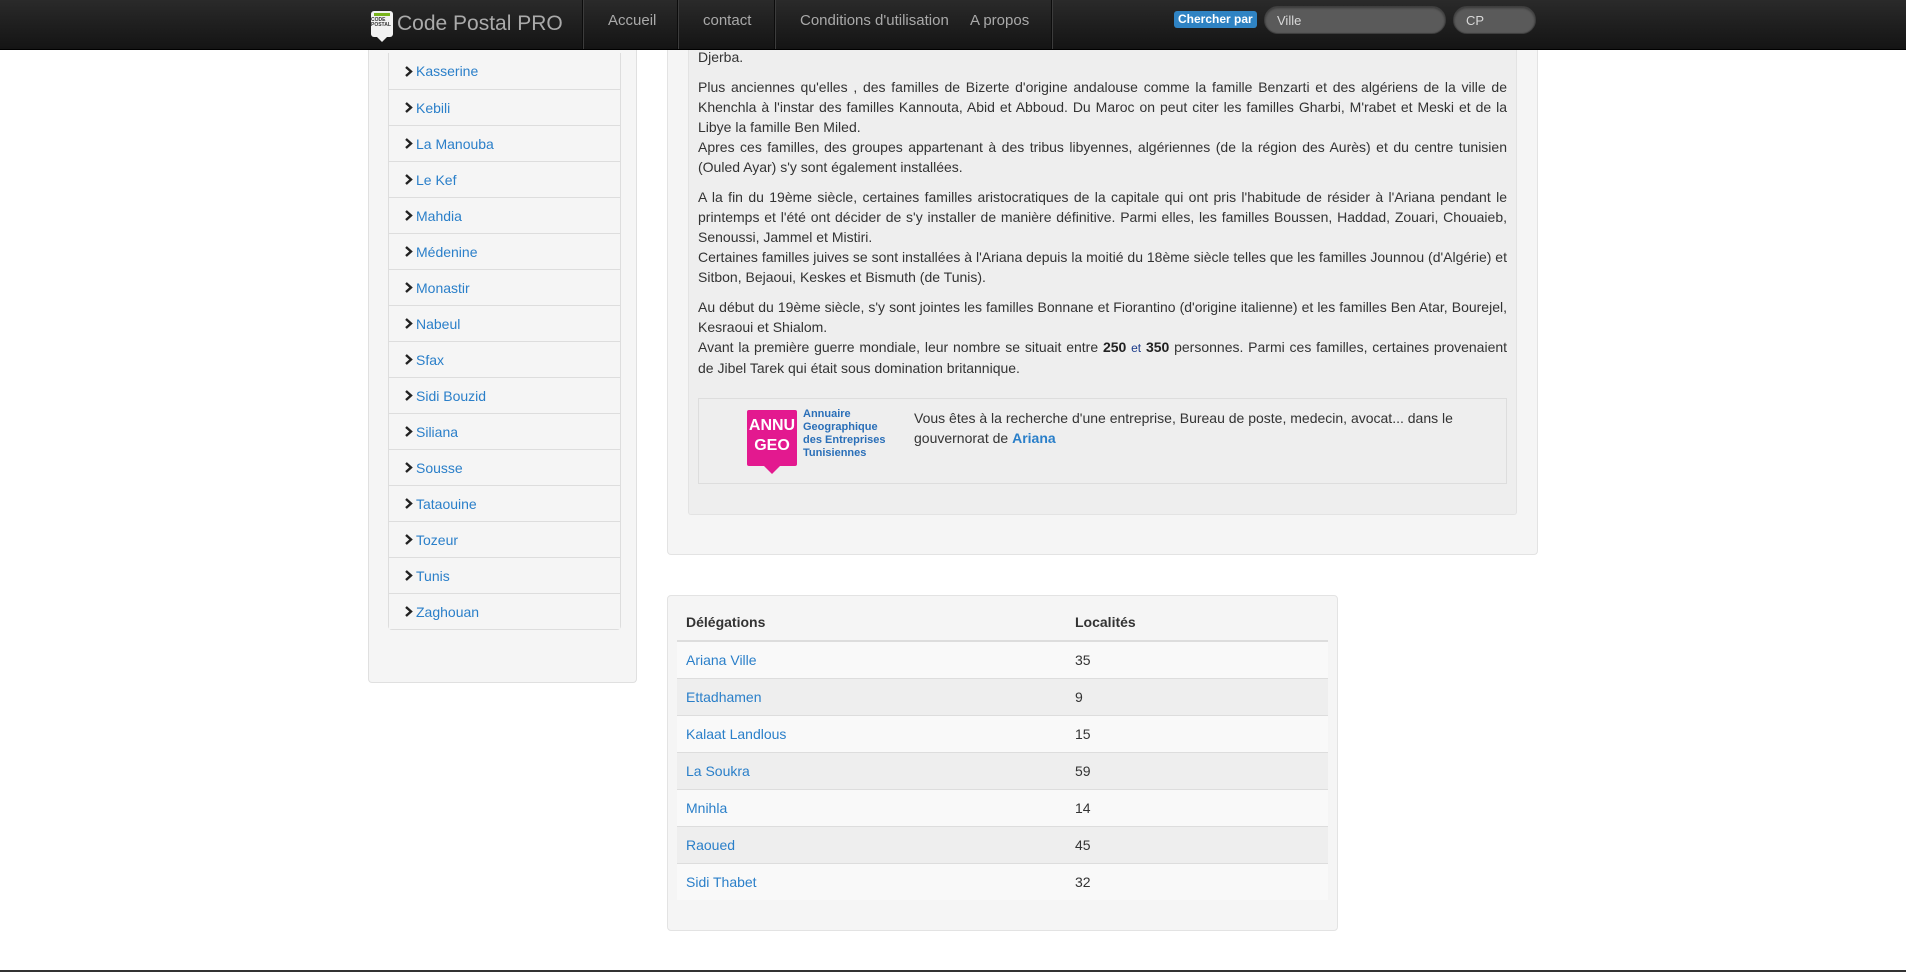 The image size is (1906, 972). I want to click on sidebar-item-link: Tunis, so click(433, 576).